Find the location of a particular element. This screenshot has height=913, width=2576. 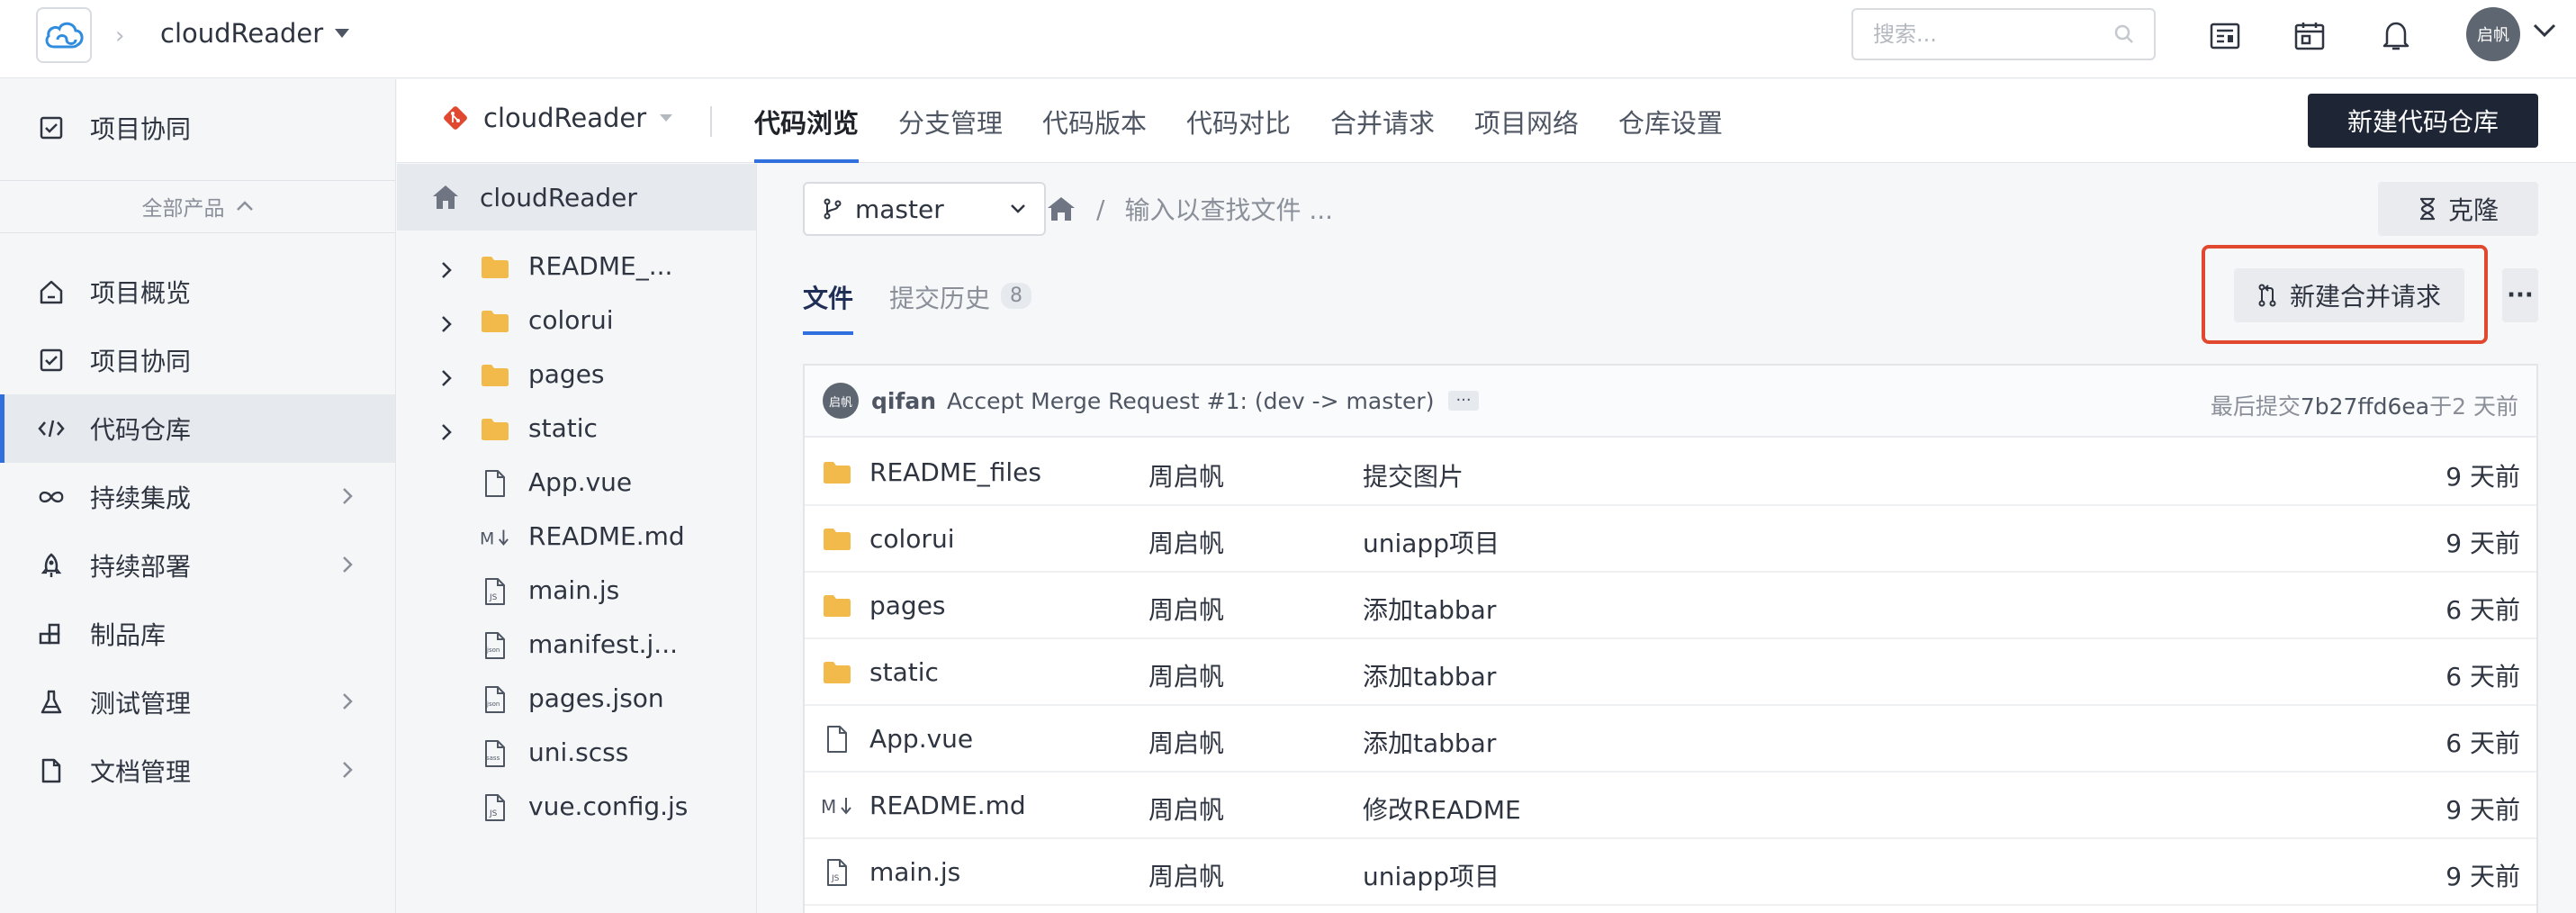

cloud-logo-icon is located at coordinates (64, 35).